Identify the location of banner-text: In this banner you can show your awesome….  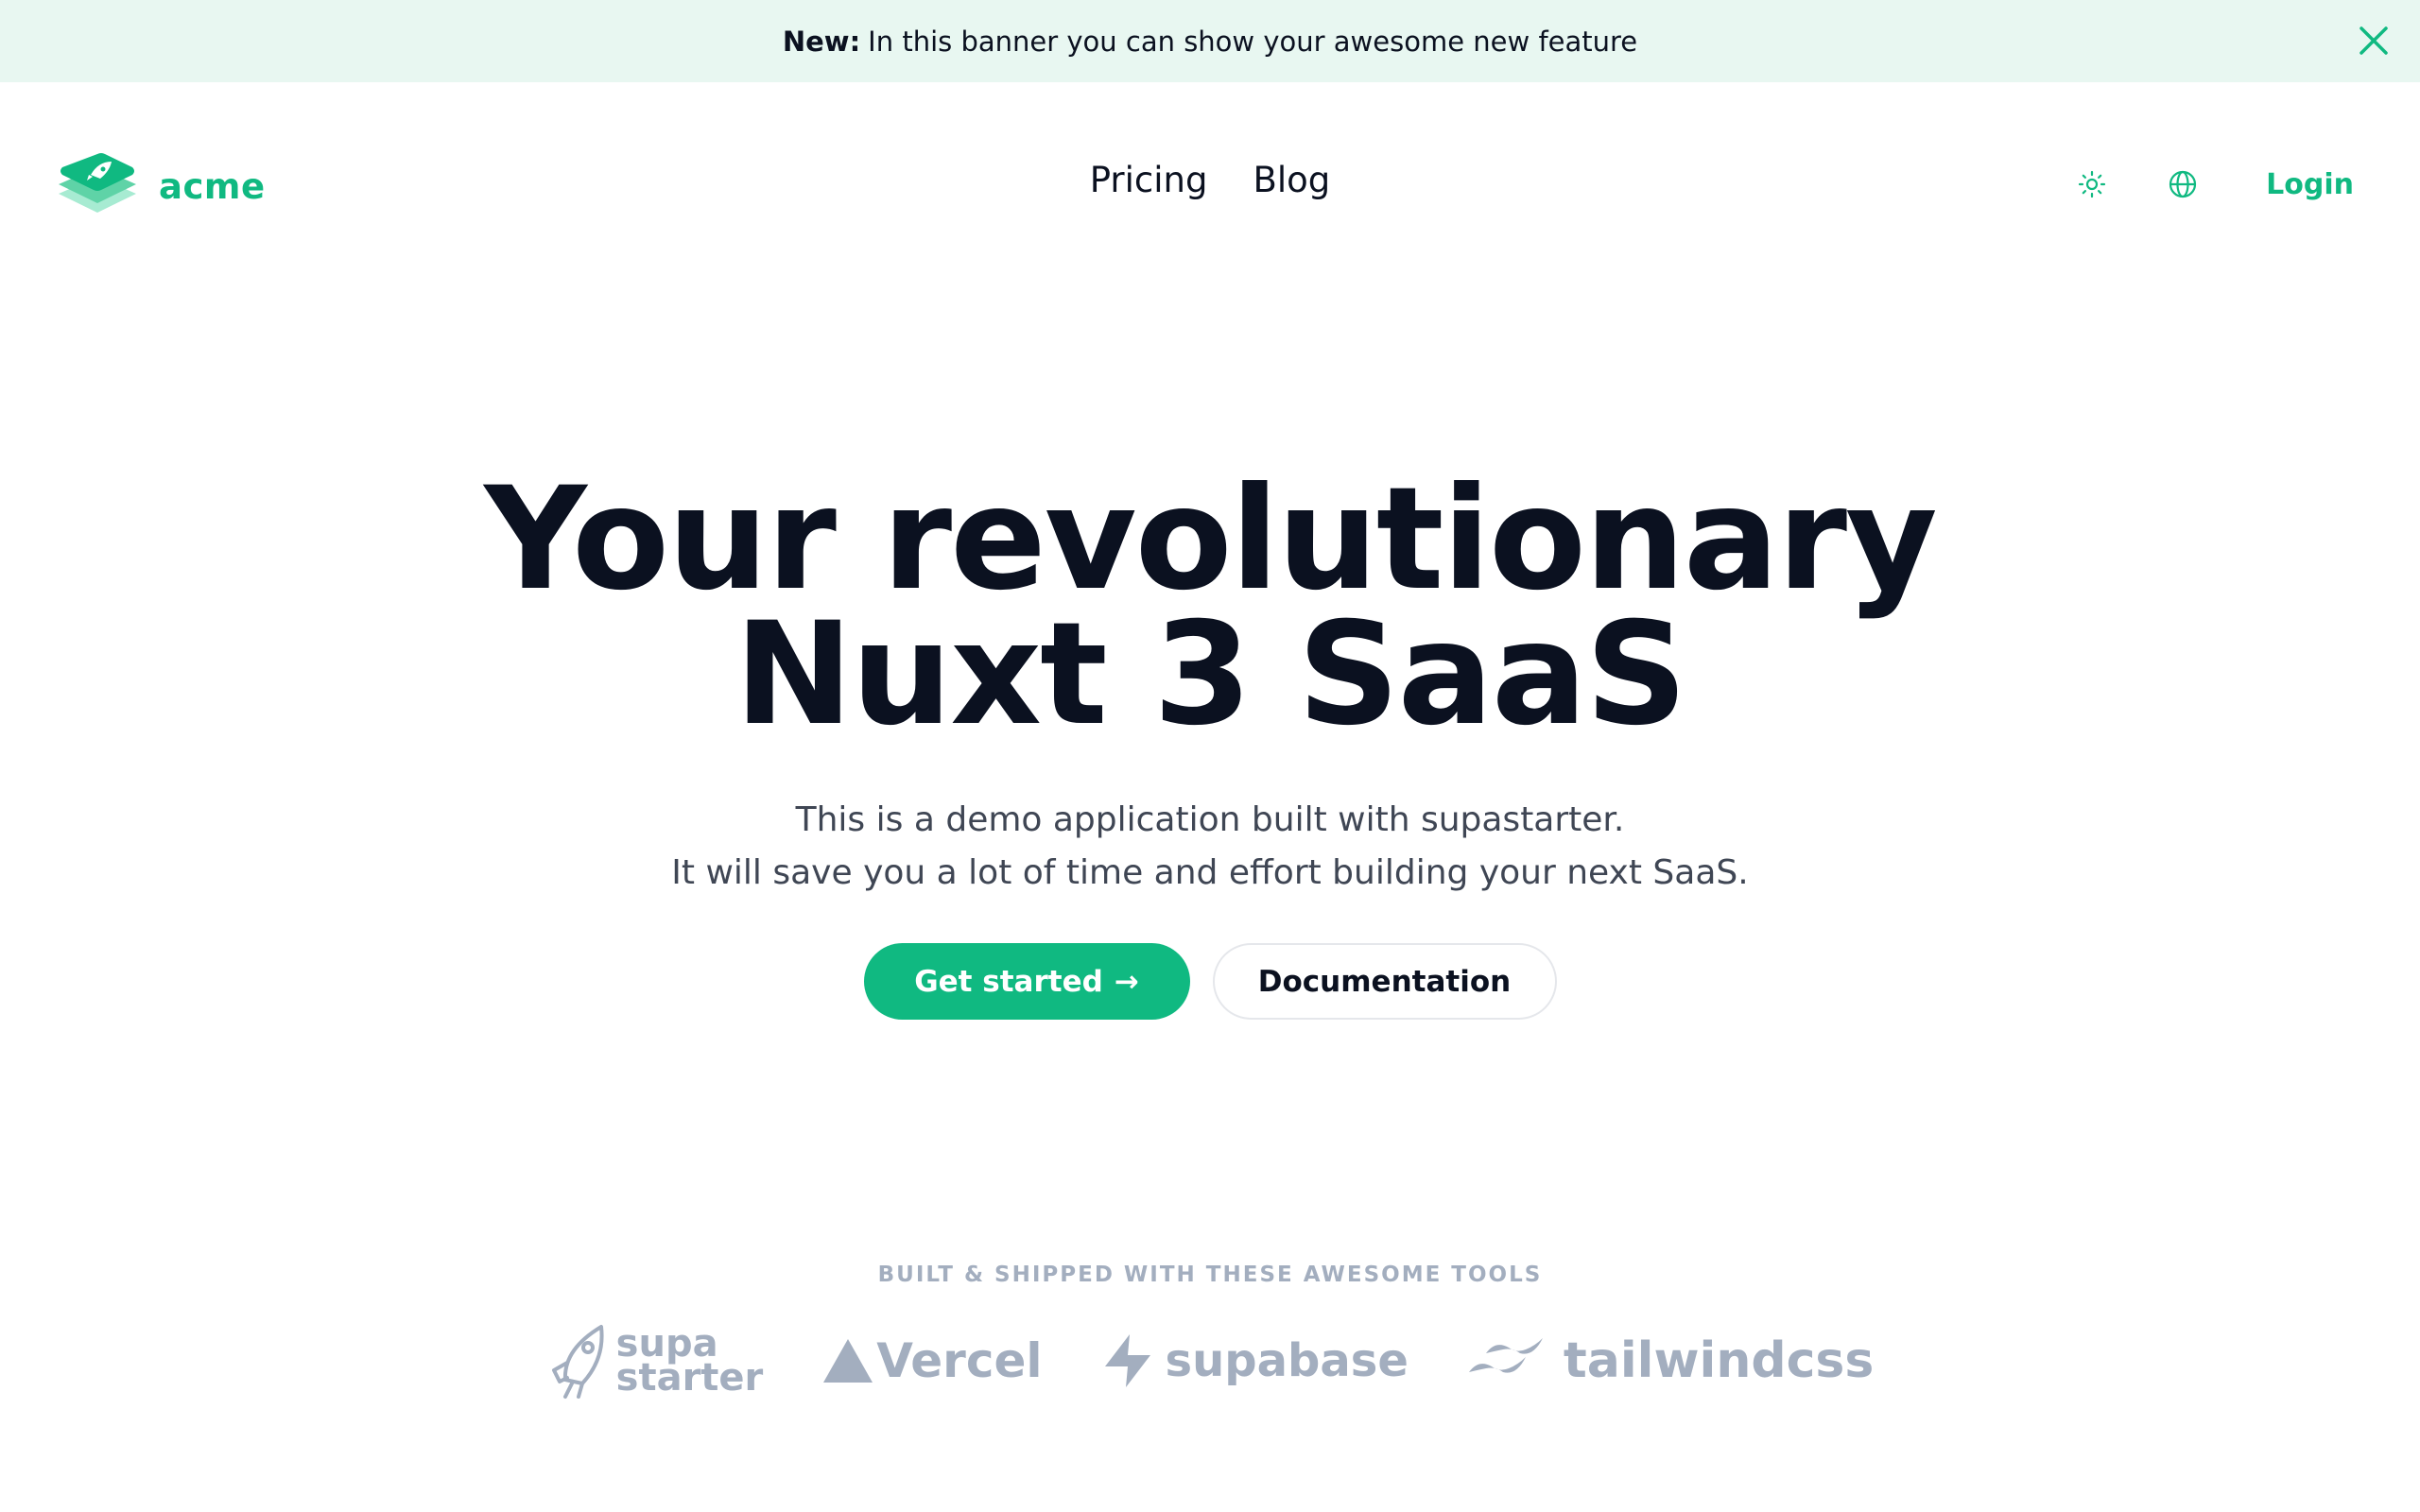
(1253, 41).